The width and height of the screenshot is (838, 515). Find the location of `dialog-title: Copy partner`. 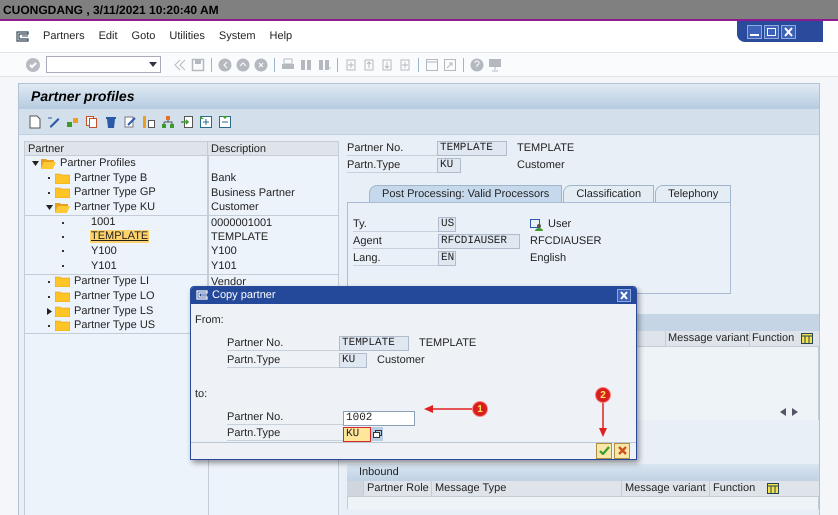

dialog-title: Copy partner is located at coordinates (244, 295).